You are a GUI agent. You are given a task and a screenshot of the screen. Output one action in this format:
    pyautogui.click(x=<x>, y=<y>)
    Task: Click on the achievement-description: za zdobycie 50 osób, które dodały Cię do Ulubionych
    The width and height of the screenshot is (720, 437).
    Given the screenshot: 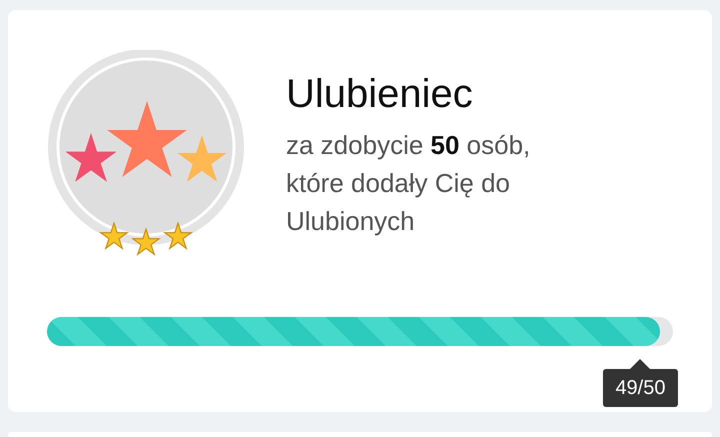 What is the action you would take?
    pyautogui.click(x=409, y=183)
    